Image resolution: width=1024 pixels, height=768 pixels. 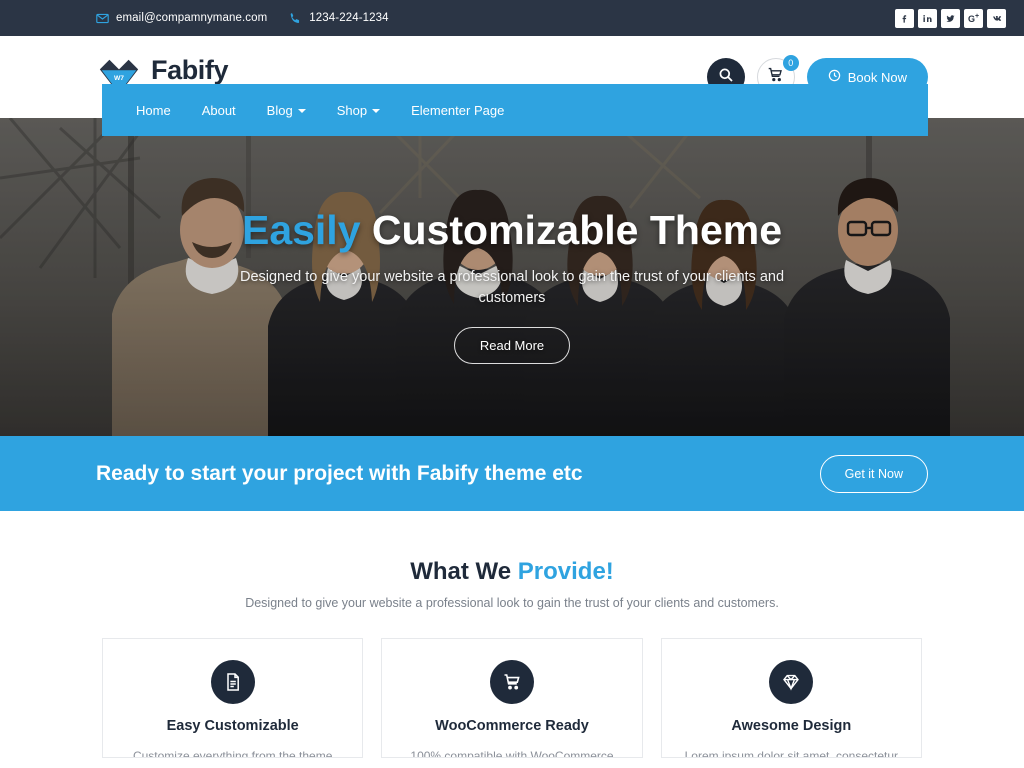 What do you see at coordinates (232, 753) in the screenshot?
I see `card-description: Customize everything from the theme` at bounding box center [232, 753].